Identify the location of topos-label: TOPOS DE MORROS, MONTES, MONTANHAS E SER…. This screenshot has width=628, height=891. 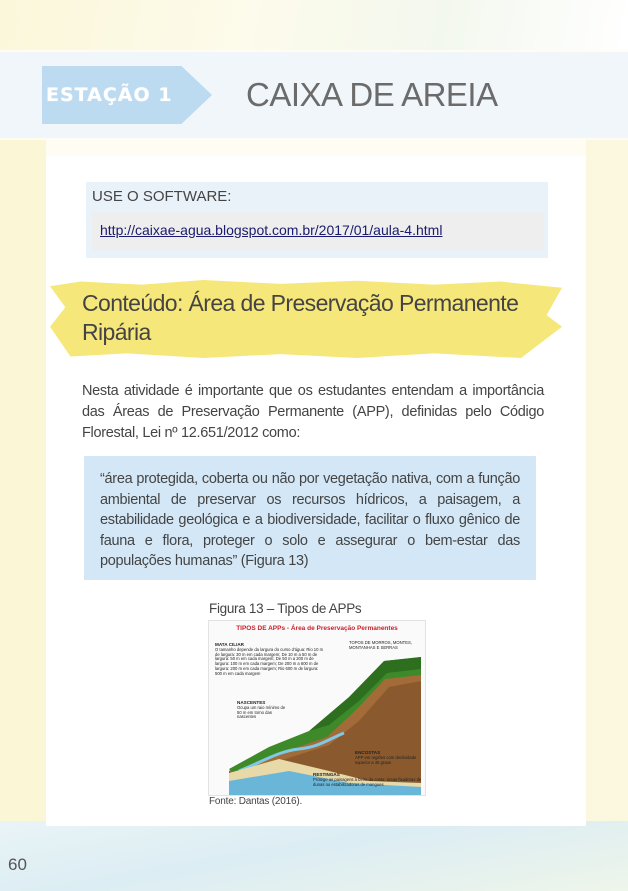
(380, 645).